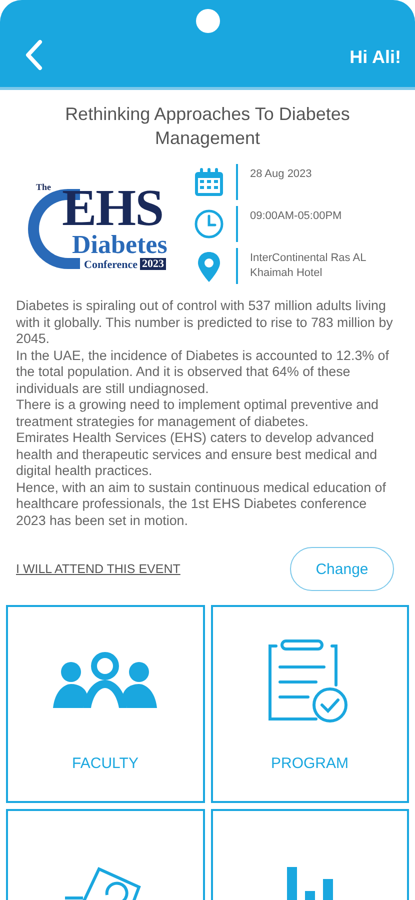  Describe the element at coordinates (209, 182) in the screenshot. I see `calendar-icon` at that location.